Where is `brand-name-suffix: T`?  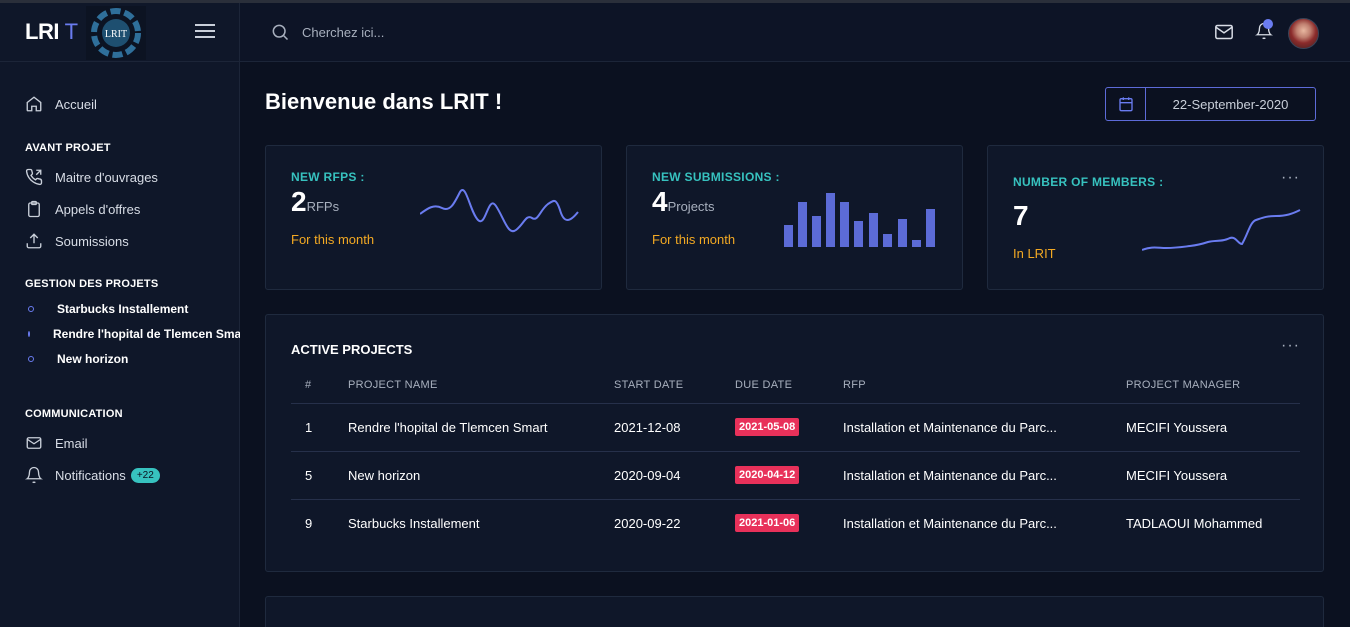 brand-name-suffix: T is located at coordinates (71, 31).